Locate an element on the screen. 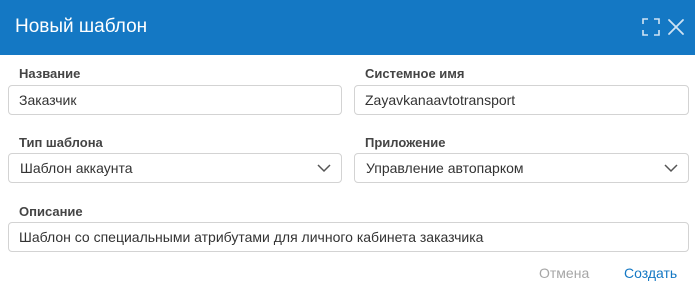 This screenshot has width=695, height=295. application-select: Управление автопарком is located at coordinates (521, 168).